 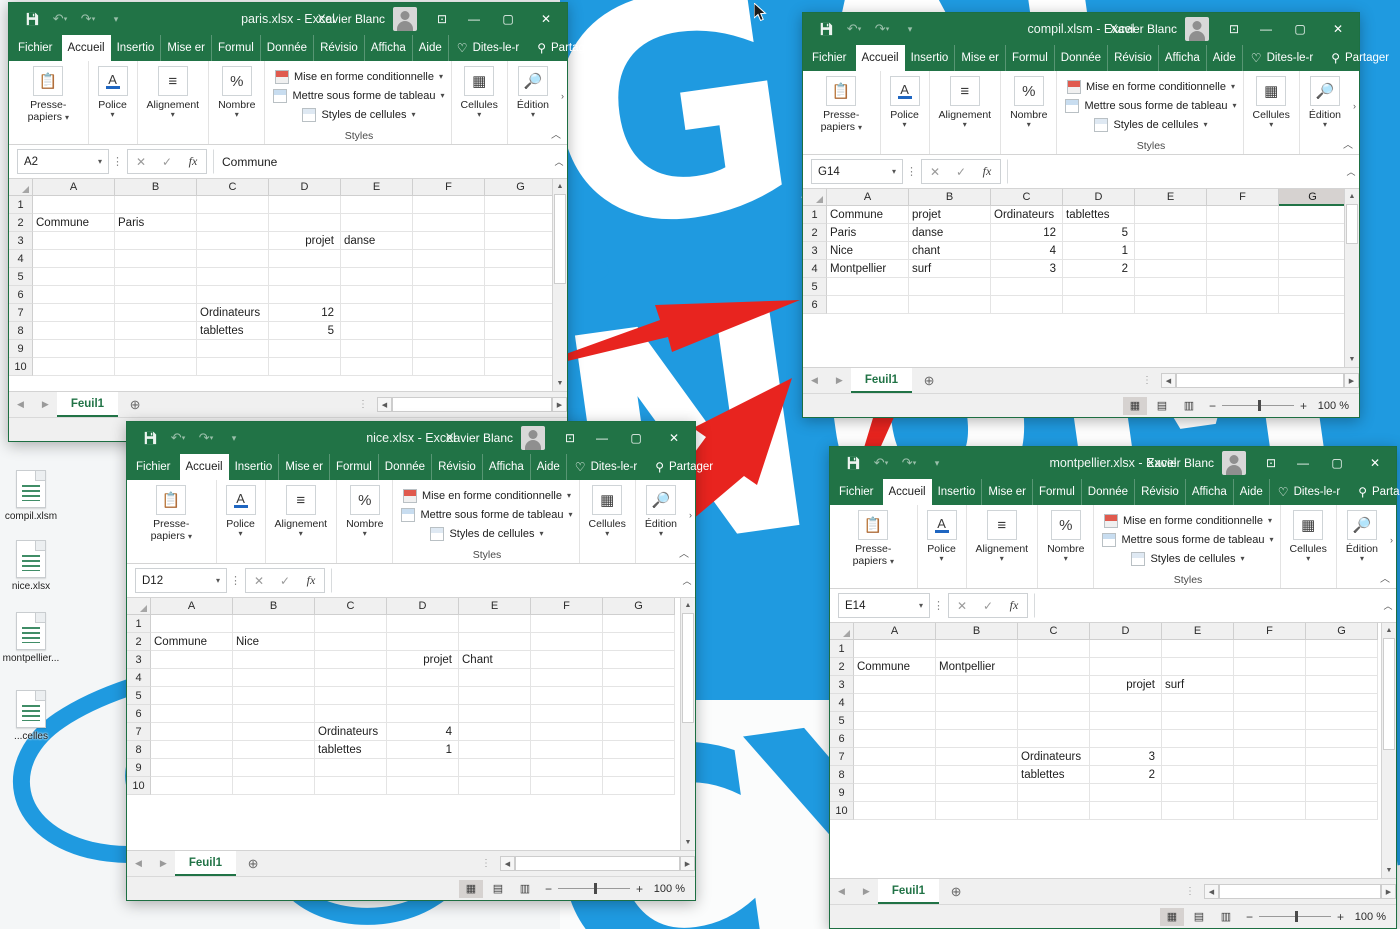 What do you see at coordinates (1198, 631) in the screenshot?
I see `column-header-e: E` at bounding box center [1198, 631].